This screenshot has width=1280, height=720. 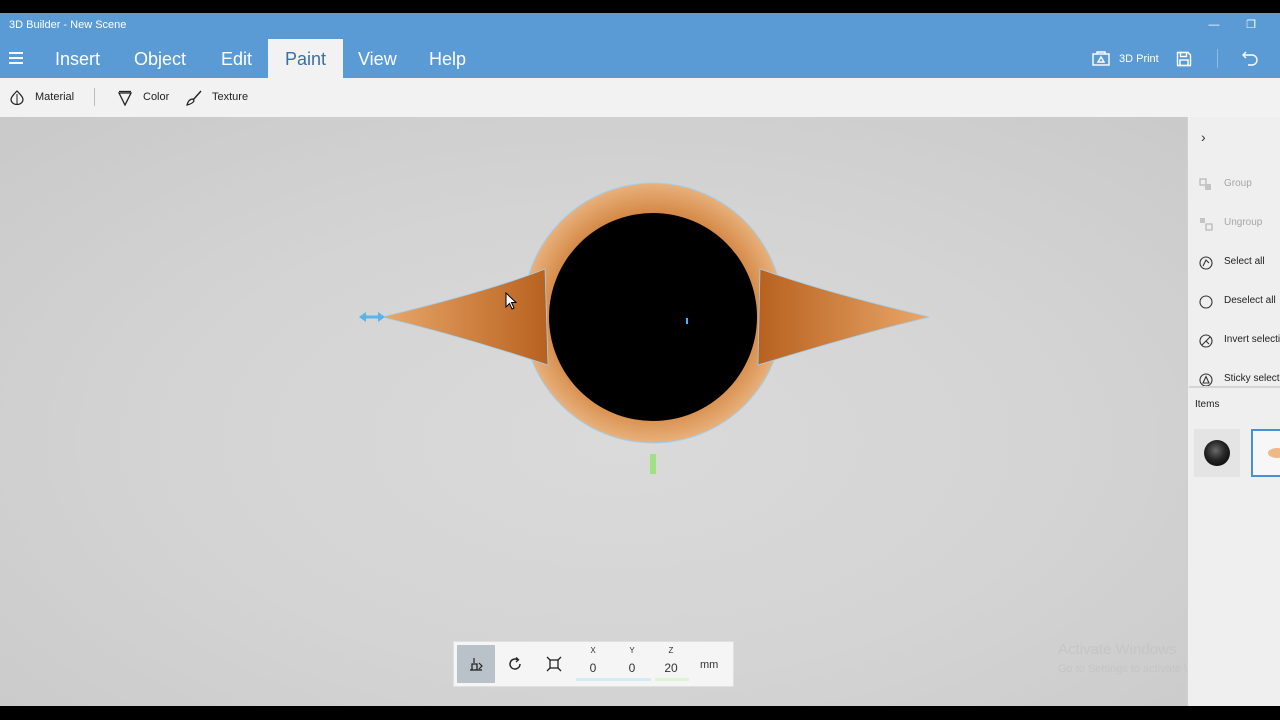 What do you see at coordinates (465, 317) in the screenshot?
I see `accretion-disk-left` at bounding box center [465, 317].